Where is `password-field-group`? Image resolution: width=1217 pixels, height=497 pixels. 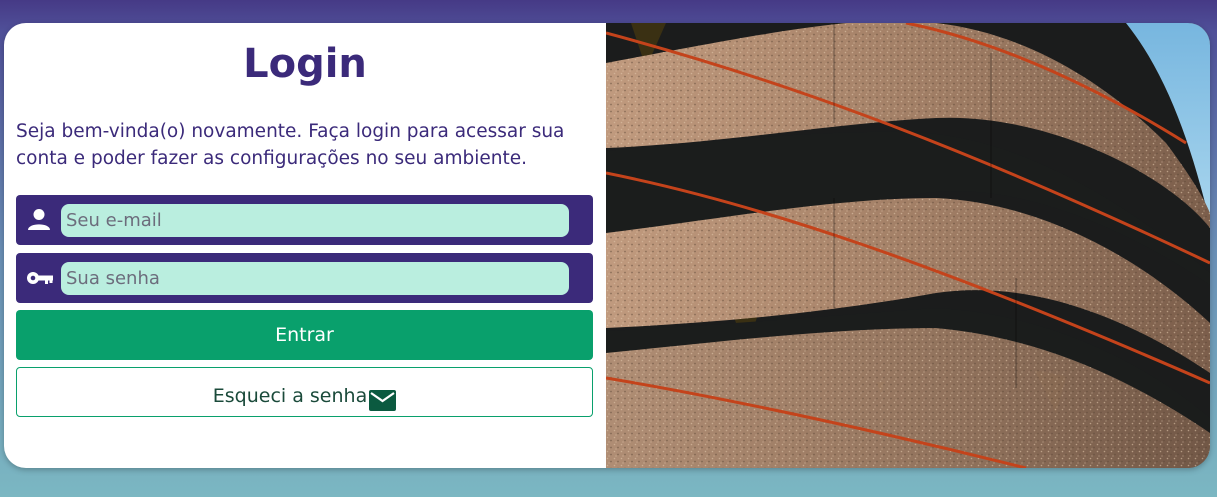
password-field-group is located at coordinates (304, 278).